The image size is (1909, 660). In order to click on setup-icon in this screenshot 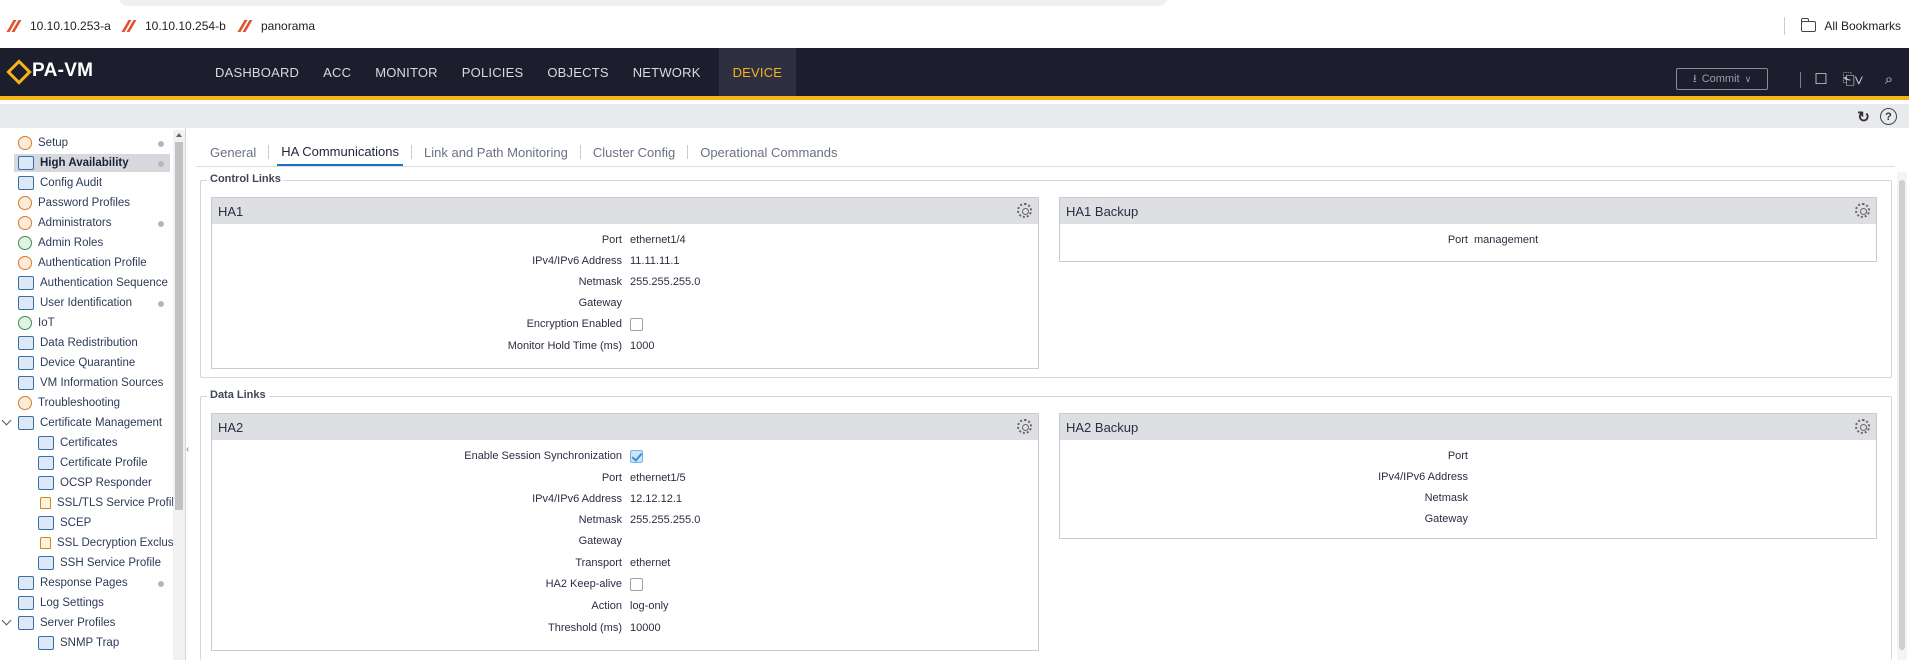, I will do `click(25, 143)`.